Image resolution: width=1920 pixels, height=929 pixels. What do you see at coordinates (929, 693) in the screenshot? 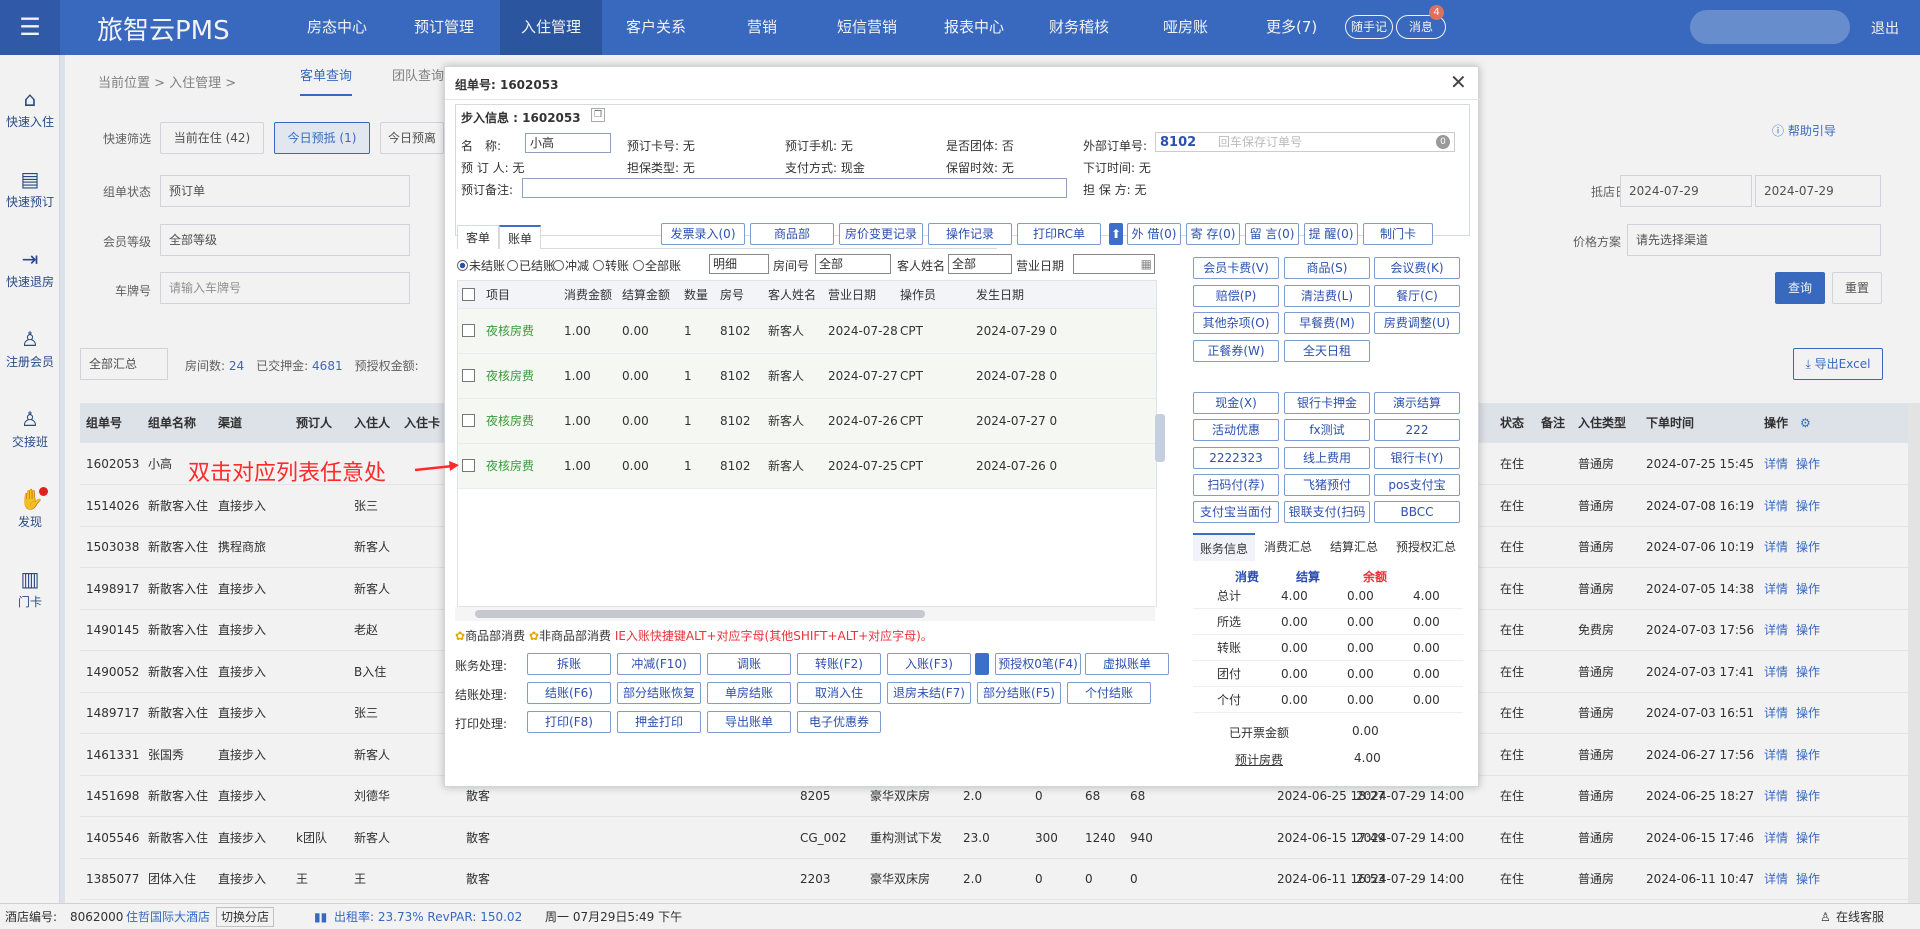
I see `settle-action-button: 退房未结(F7)` at bounding box center [929, 693].